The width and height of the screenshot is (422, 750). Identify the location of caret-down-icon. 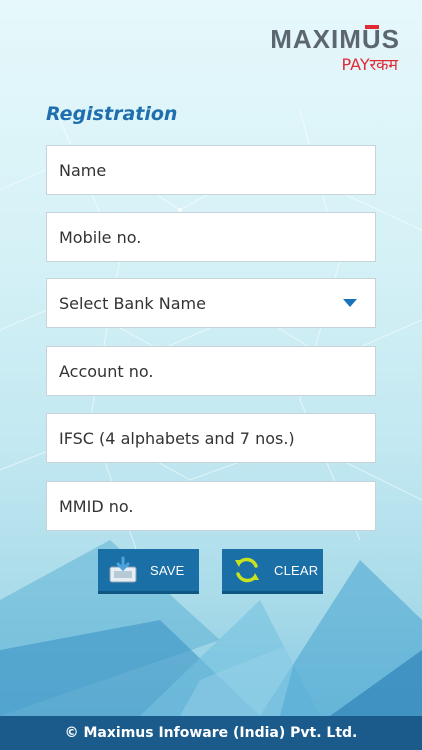
(350, 303).